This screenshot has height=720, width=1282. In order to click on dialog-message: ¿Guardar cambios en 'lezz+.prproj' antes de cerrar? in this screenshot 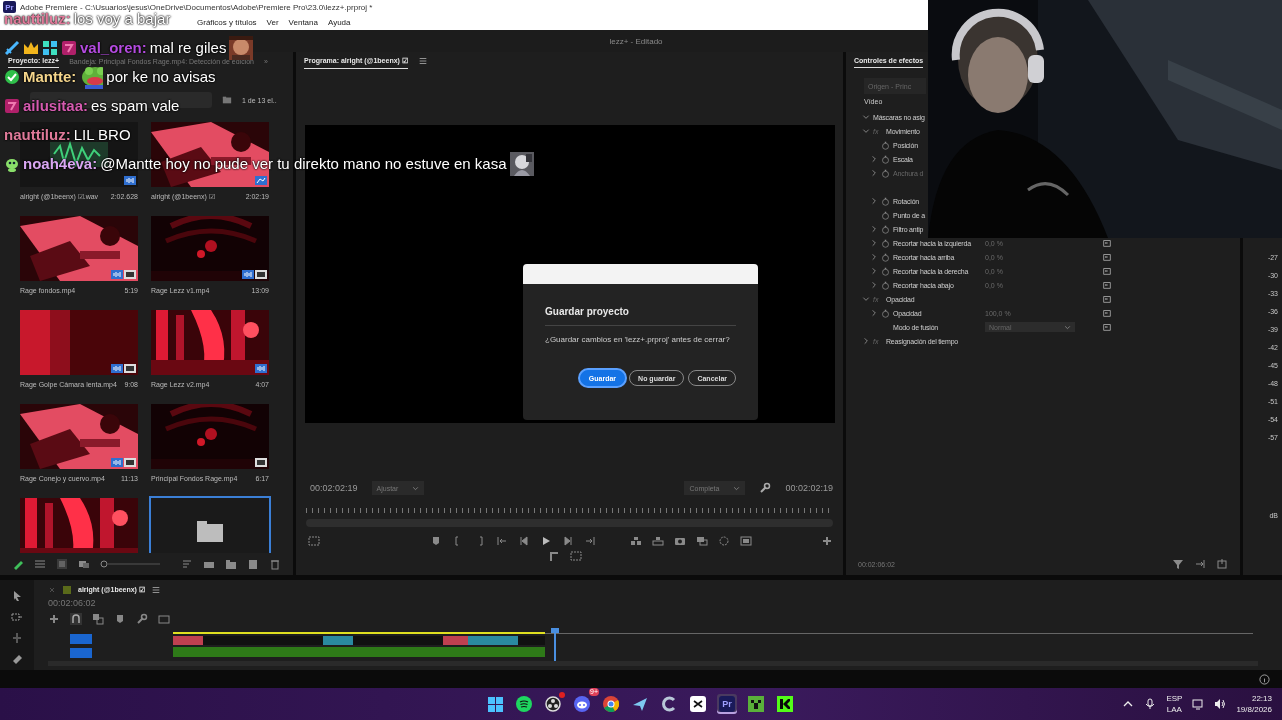, I will do `click(638, 339)`.